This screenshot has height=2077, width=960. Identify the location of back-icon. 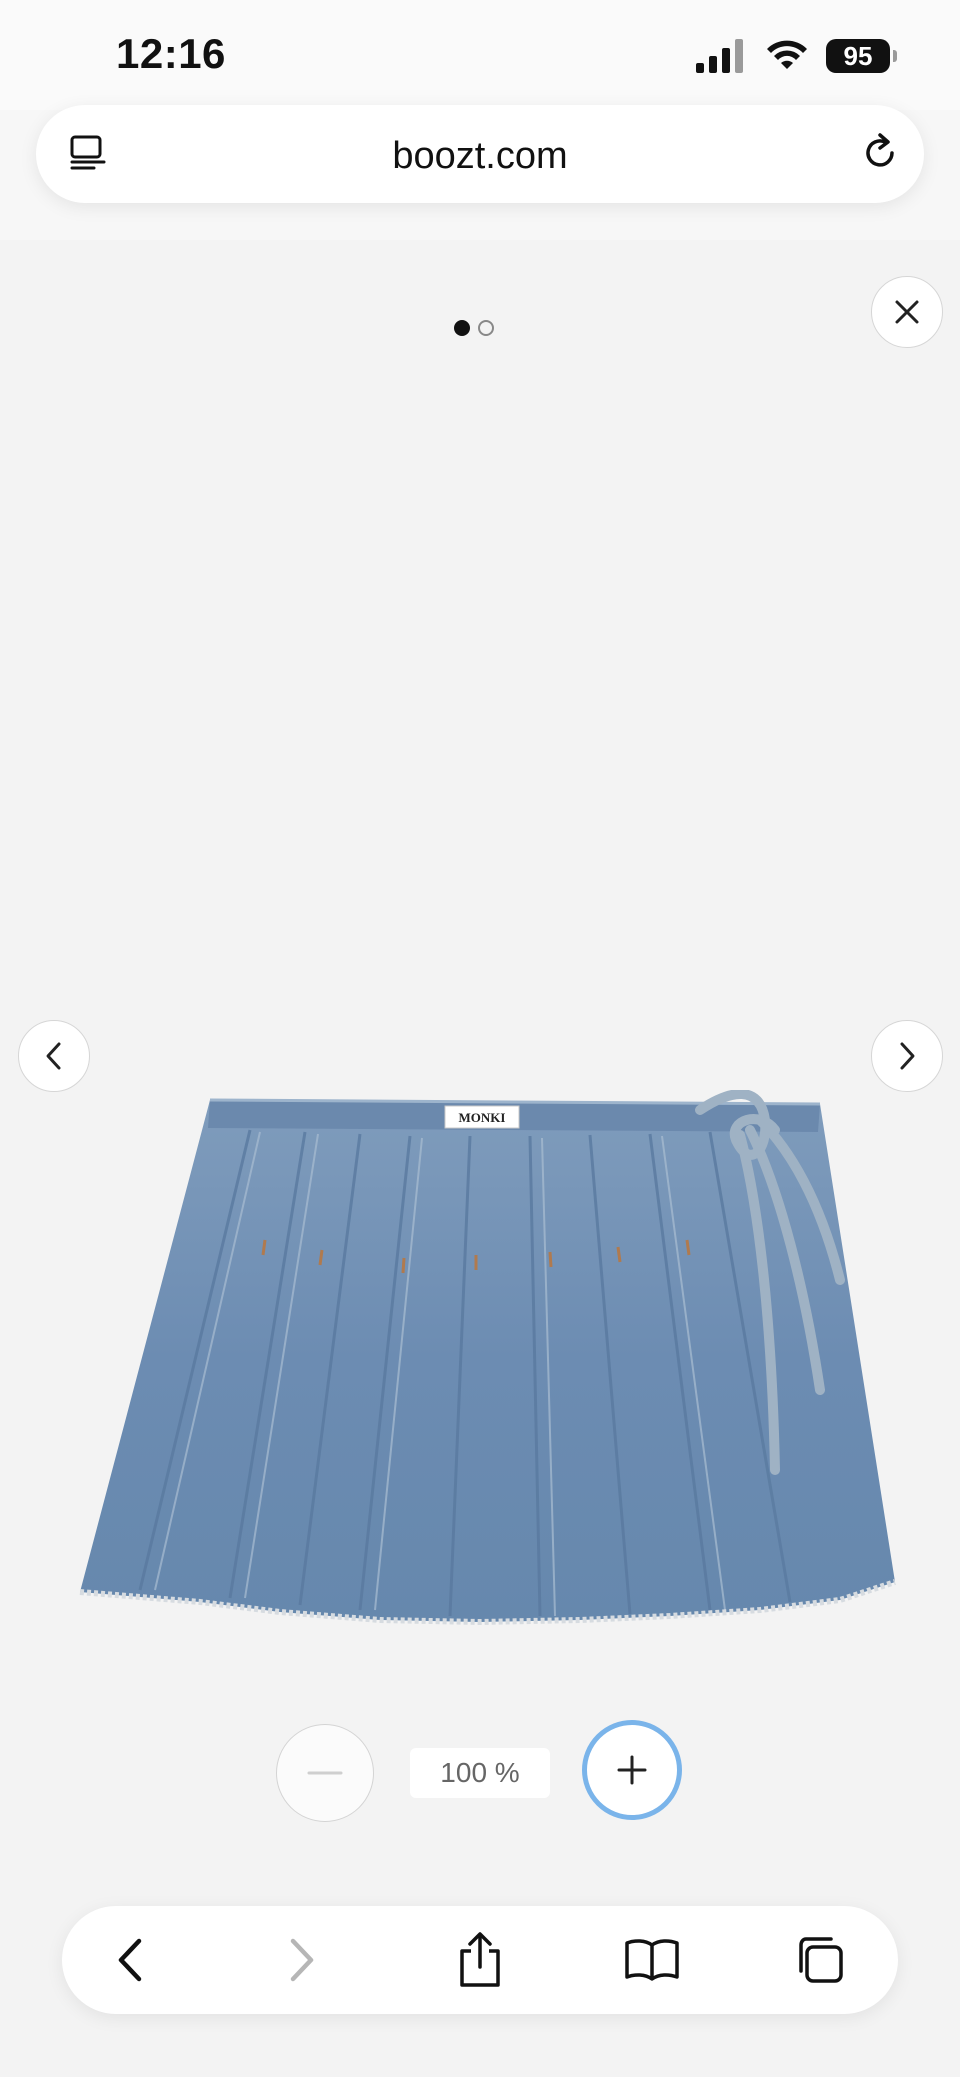
(130, 1960).